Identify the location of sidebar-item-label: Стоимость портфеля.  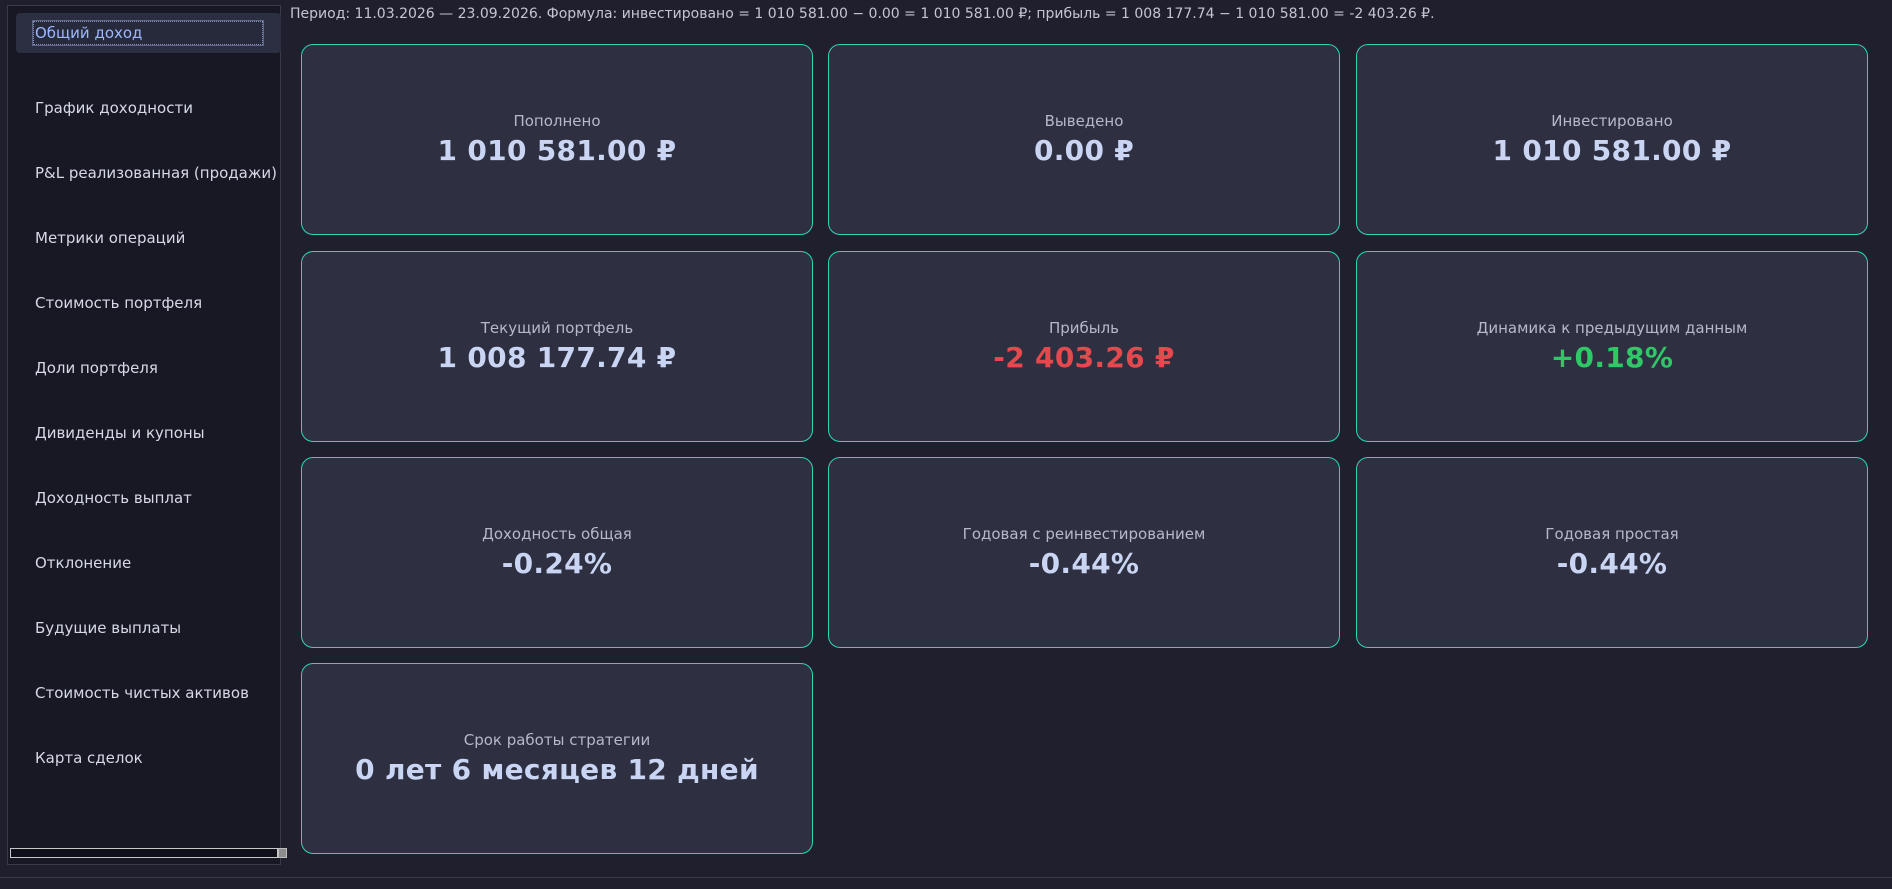
(119, 303).